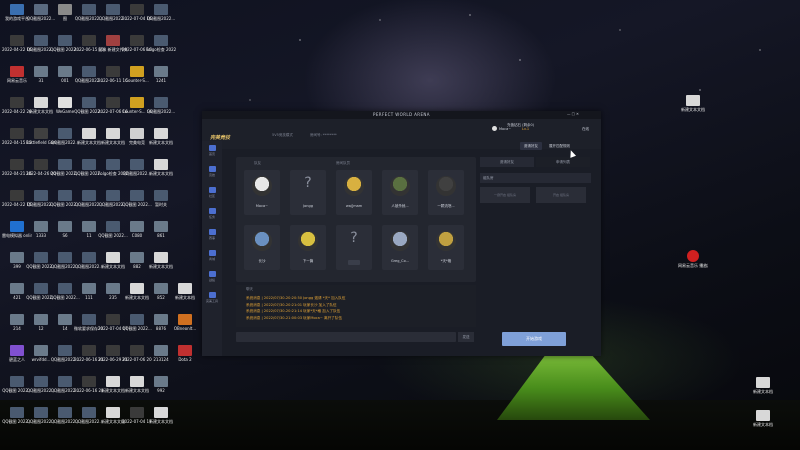 The width and height of the screenshot is (800, 450). Describe the element at coordinates (323, 135) in the screenshot. I see `room-select: 房间号: ********` at that location.